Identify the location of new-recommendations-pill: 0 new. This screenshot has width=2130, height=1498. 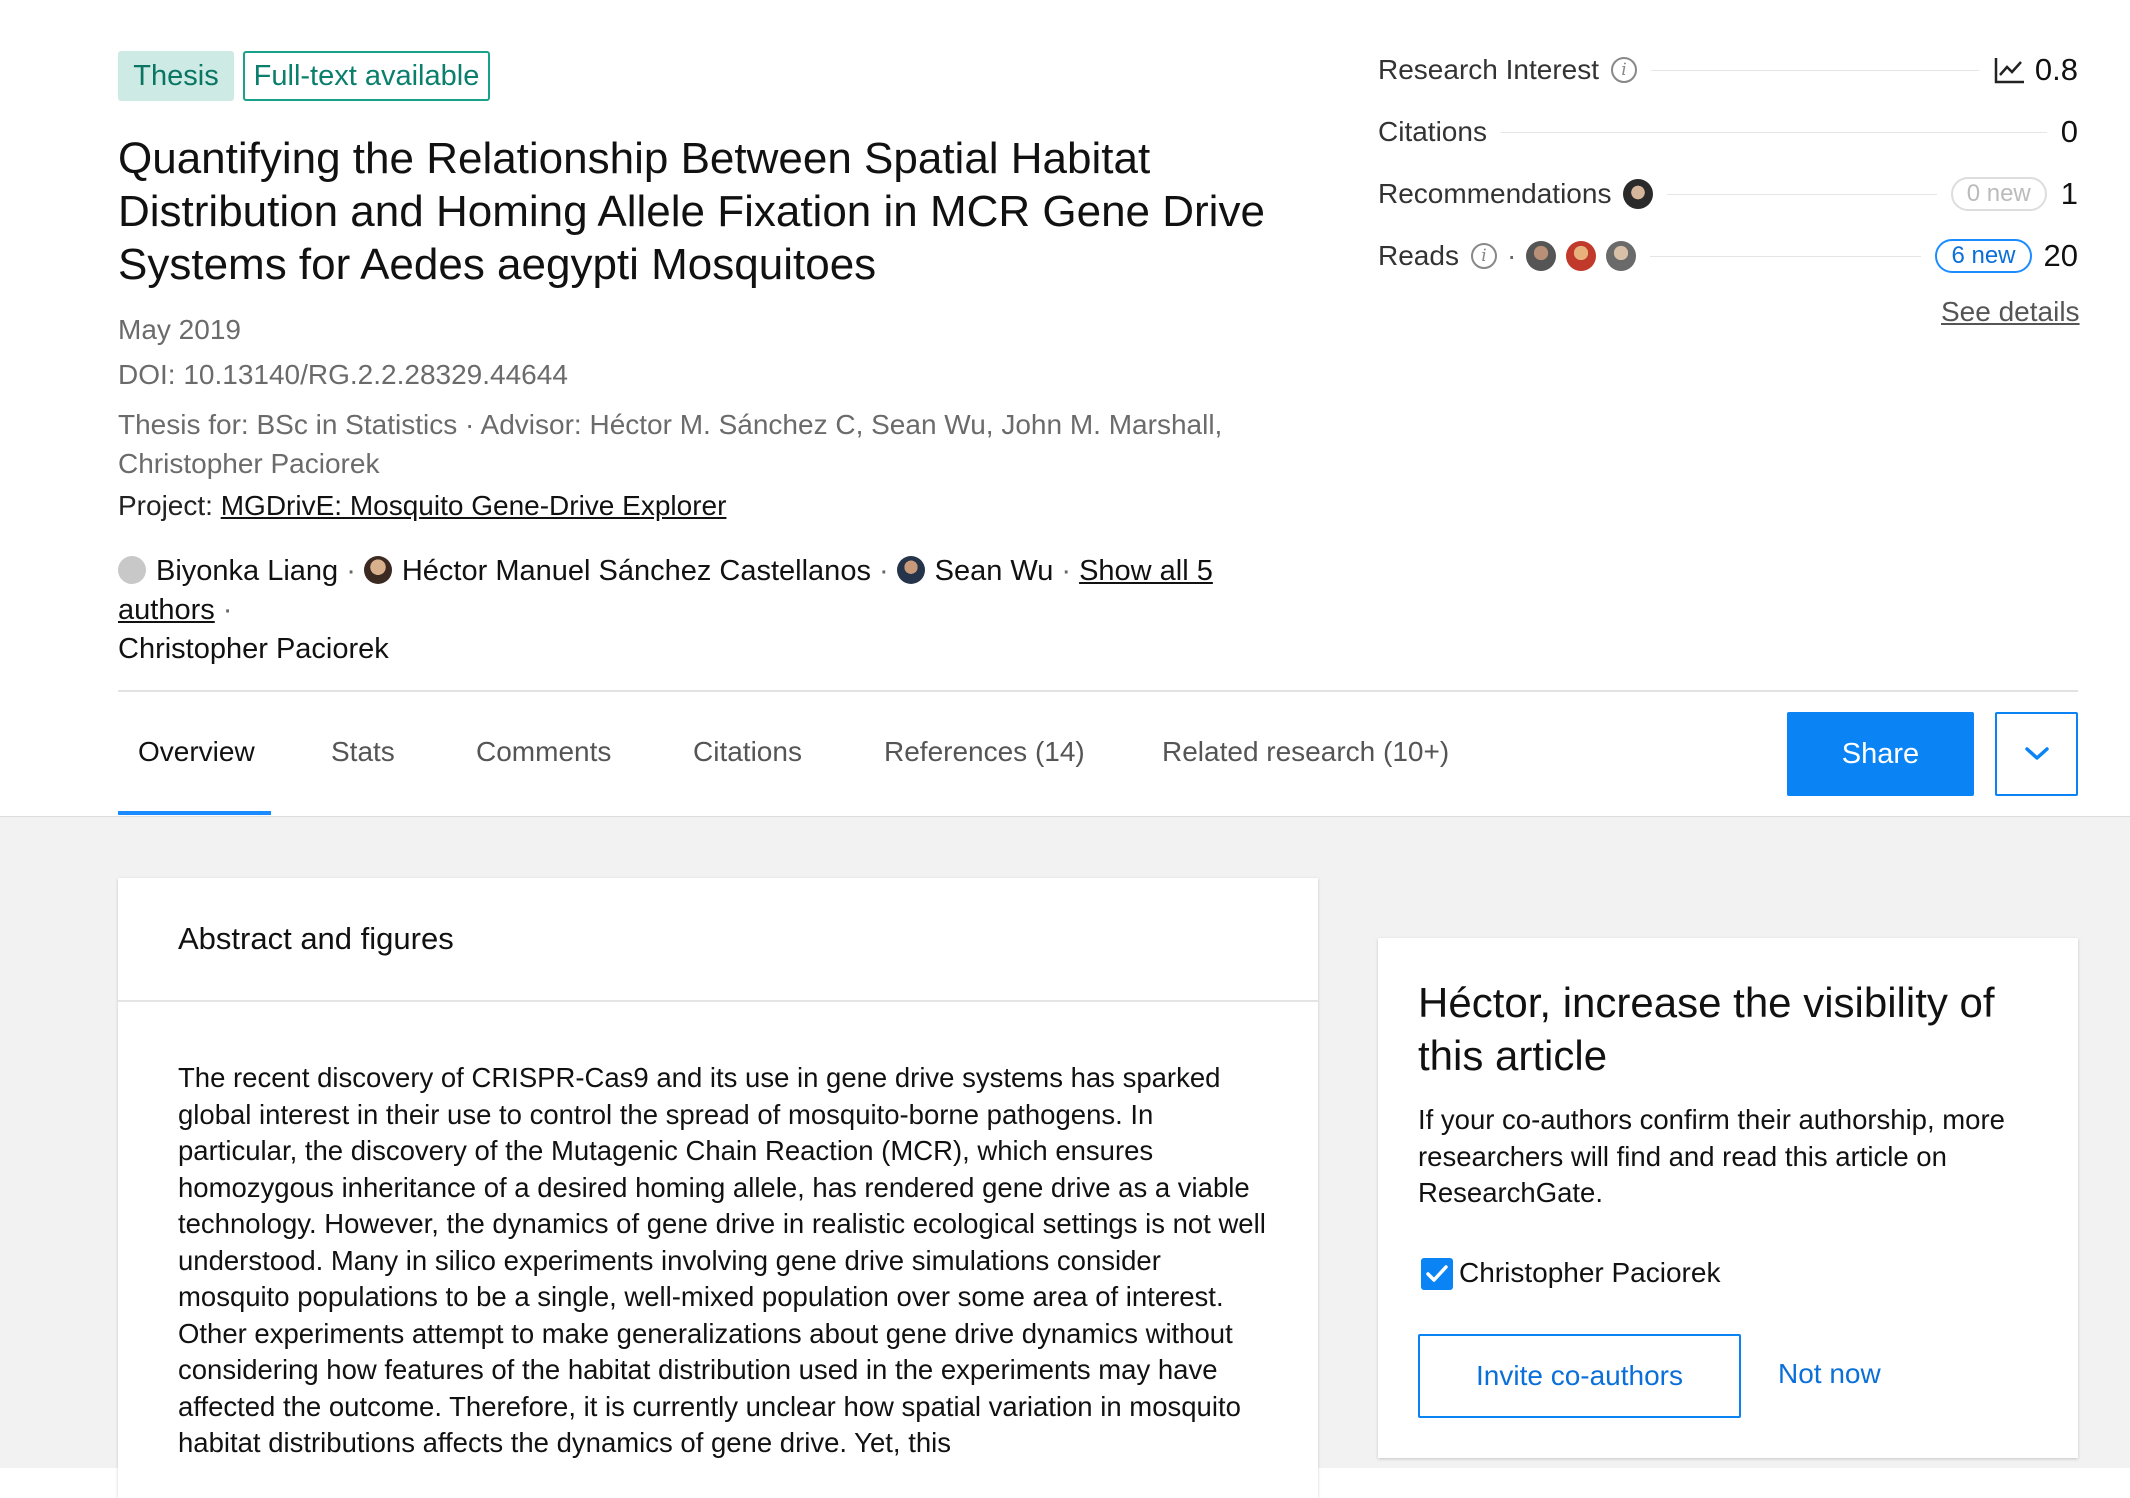
(1998, 194).